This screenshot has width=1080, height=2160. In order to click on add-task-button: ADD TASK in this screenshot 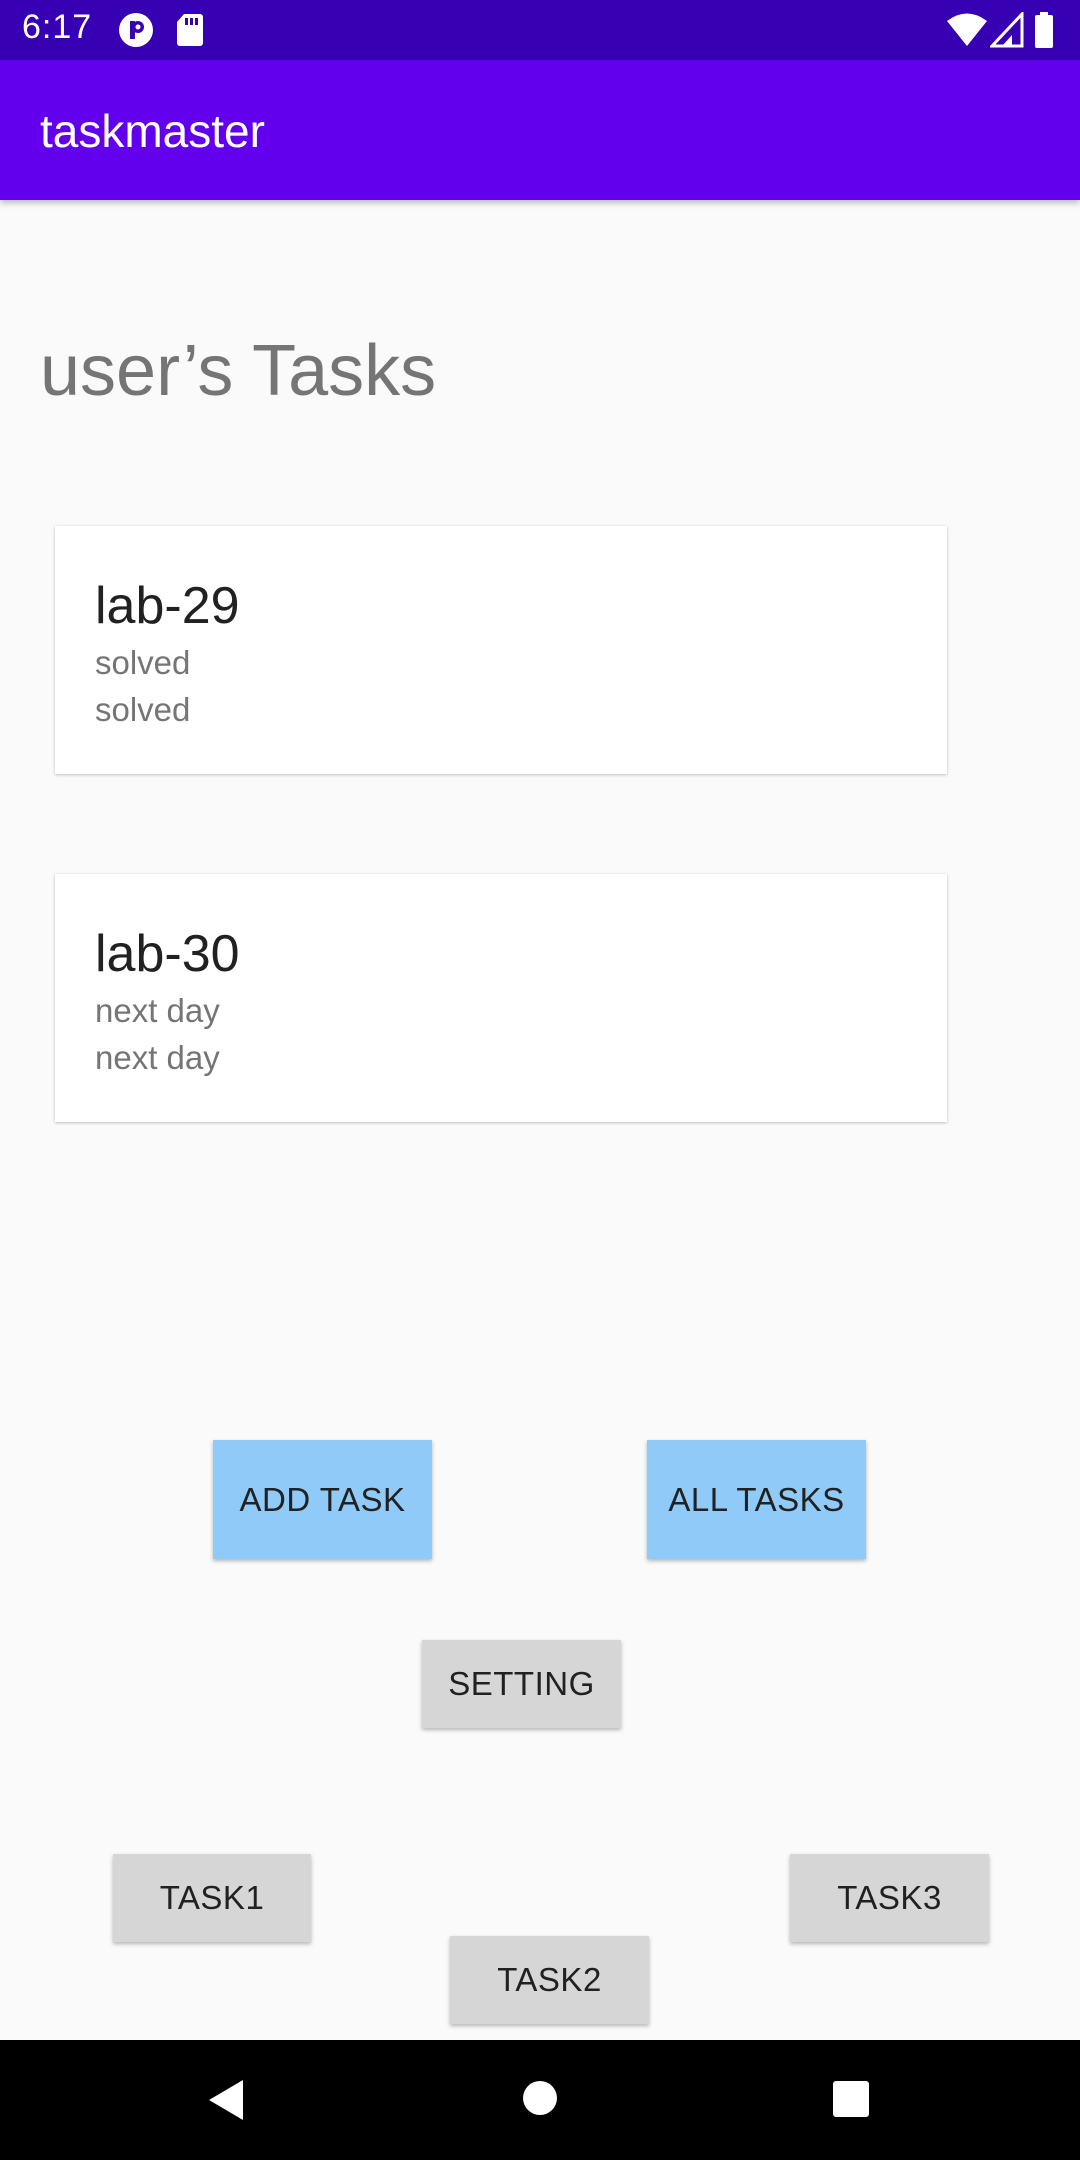, I will do `click(322, 1499)`.